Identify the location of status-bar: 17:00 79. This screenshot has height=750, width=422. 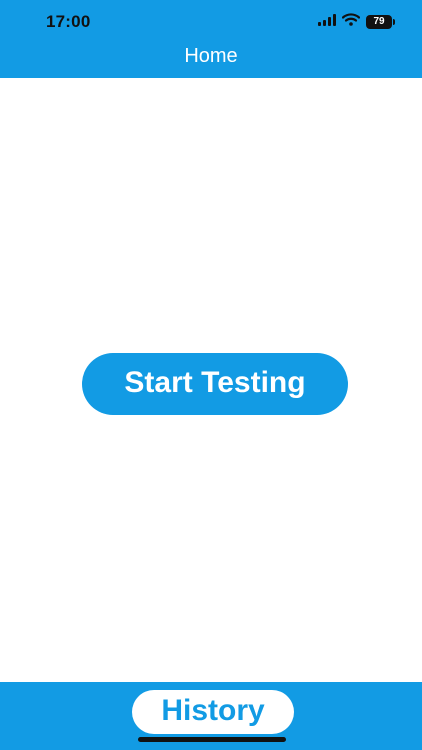
(211, 22).